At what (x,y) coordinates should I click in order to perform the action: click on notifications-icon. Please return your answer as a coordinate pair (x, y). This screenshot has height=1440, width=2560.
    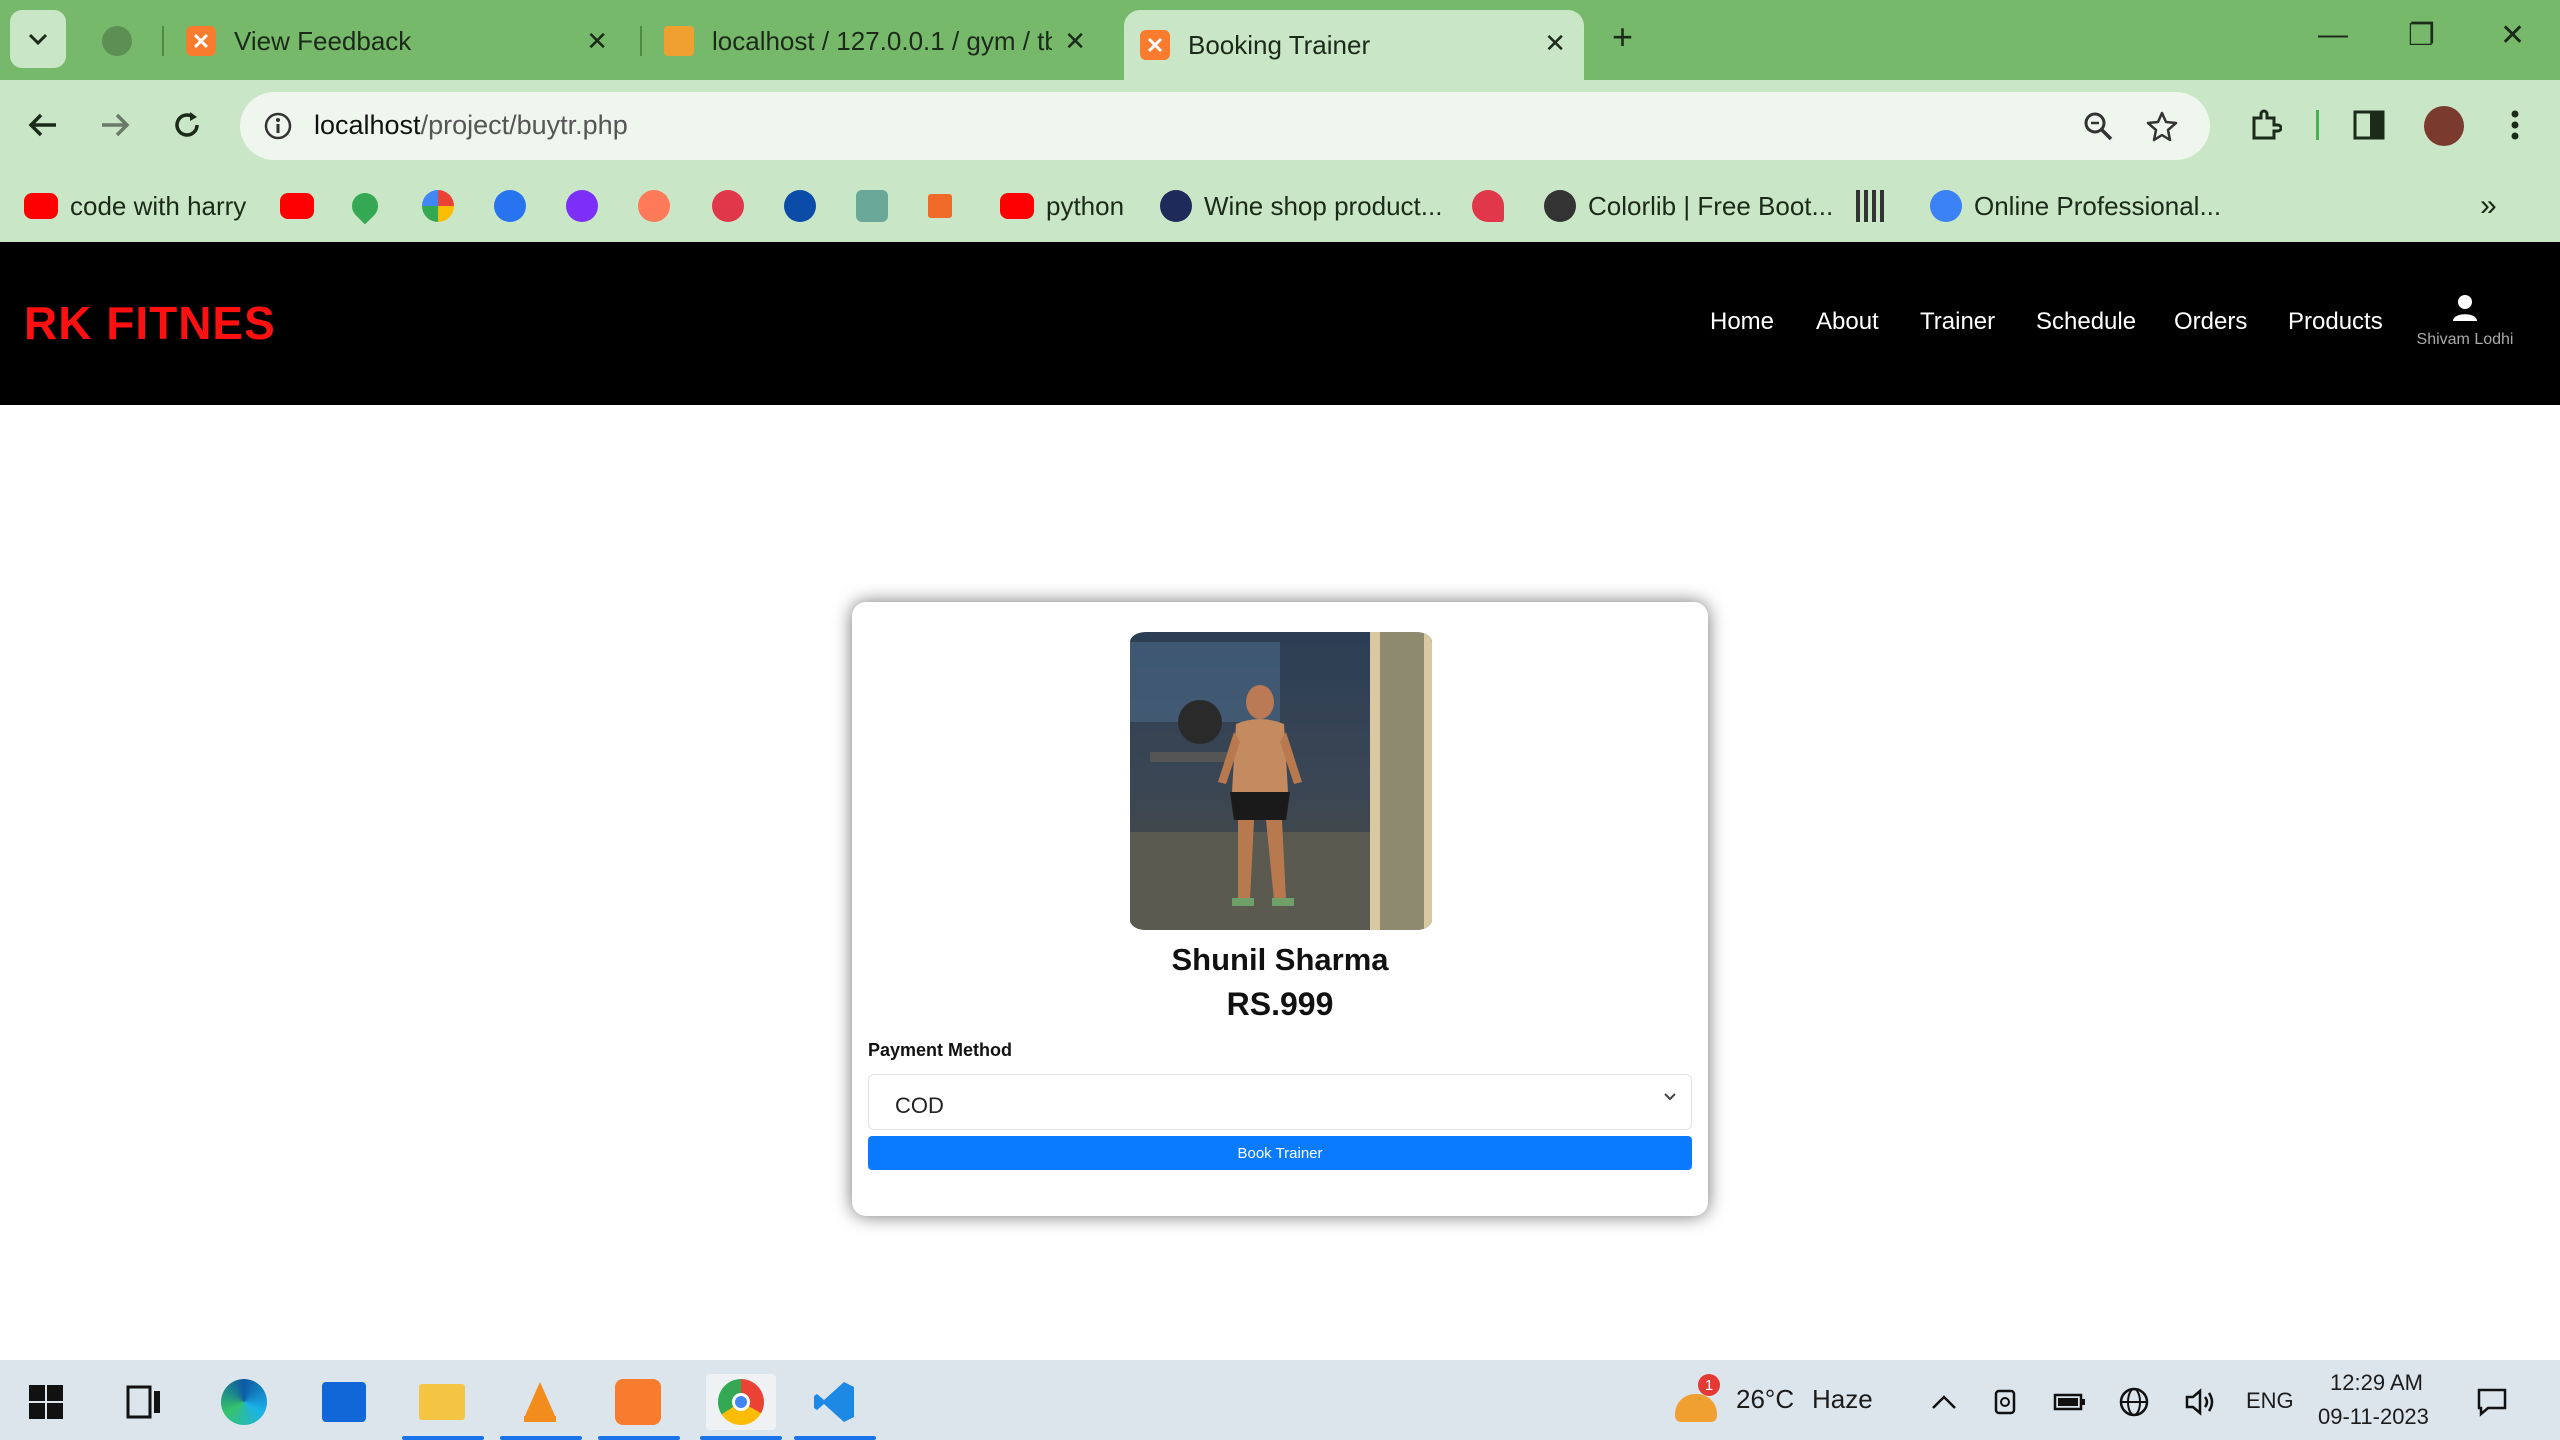
    Looking at the image, I should click on (2492, 1402).